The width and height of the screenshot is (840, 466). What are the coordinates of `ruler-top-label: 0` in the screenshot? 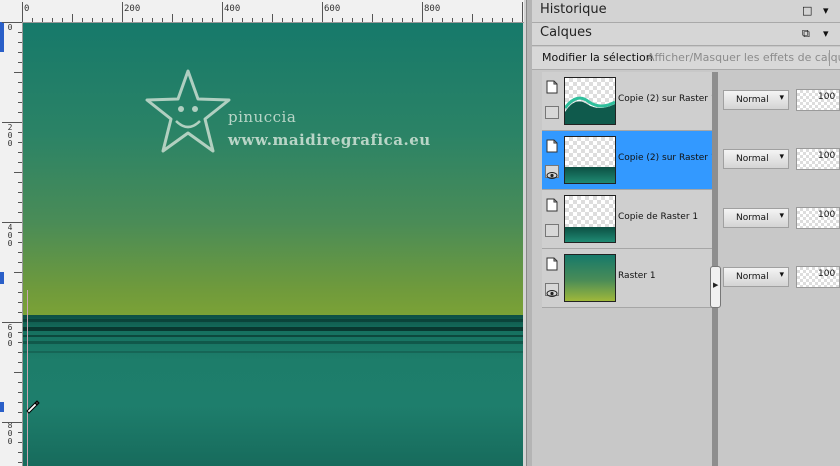 It's located at (27, 9).